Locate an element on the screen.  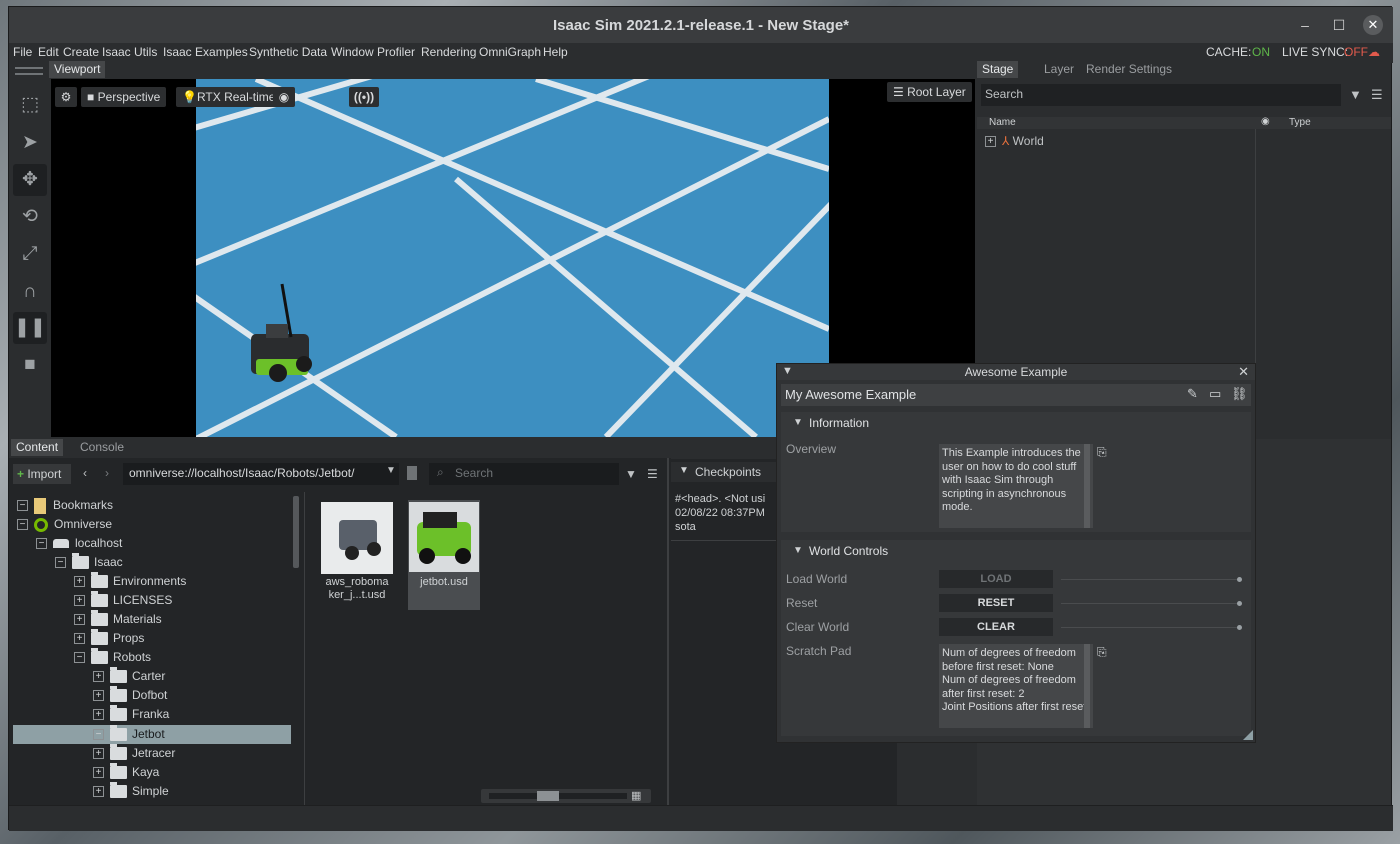
live-broadcast-icon: ((•)) is located at coordinates (364, 97).